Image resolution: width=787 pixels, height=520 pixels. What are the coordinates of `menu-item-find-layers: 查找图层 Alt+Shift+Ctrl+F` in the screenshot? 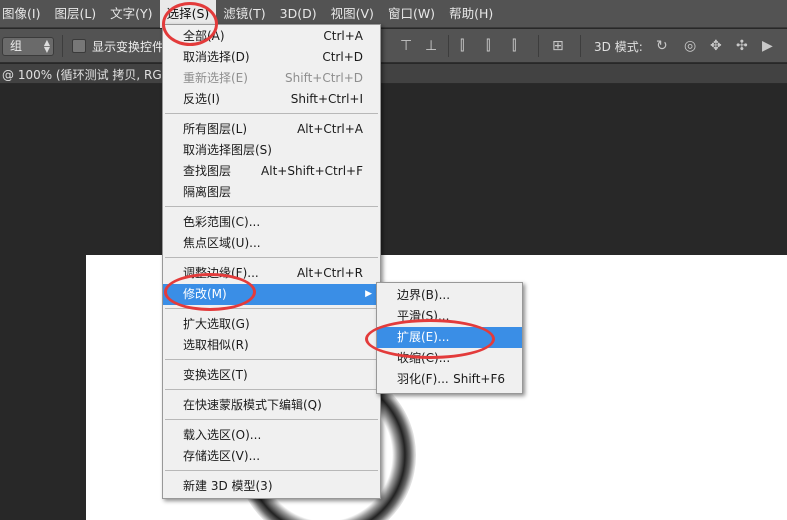 It's located at (271, 171).